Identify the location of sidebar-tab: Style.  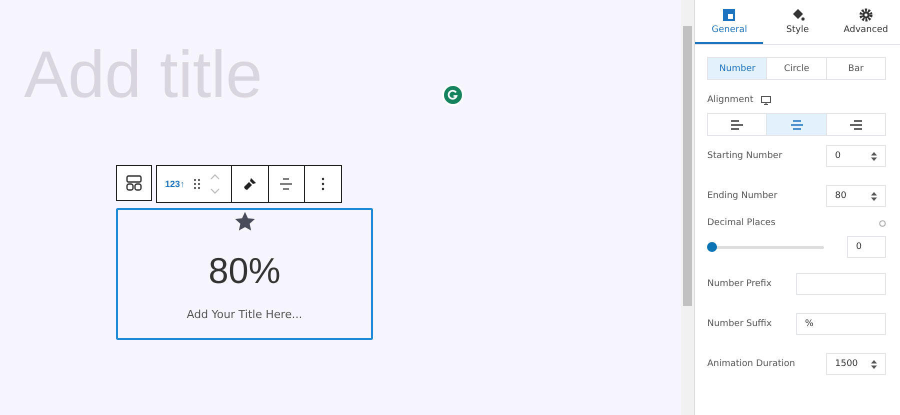
(797, 22).